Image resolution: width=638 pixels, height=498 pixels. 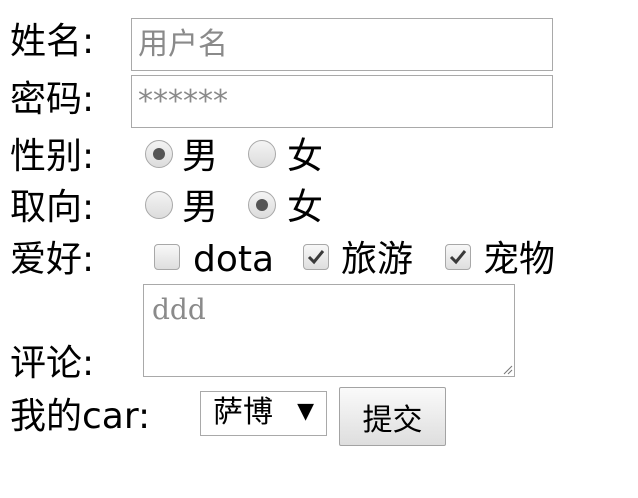 What do you see at coordinates (52, 363) in the screenshot?
I see `comment-label: 评论:` at bounding box center [52, 363].